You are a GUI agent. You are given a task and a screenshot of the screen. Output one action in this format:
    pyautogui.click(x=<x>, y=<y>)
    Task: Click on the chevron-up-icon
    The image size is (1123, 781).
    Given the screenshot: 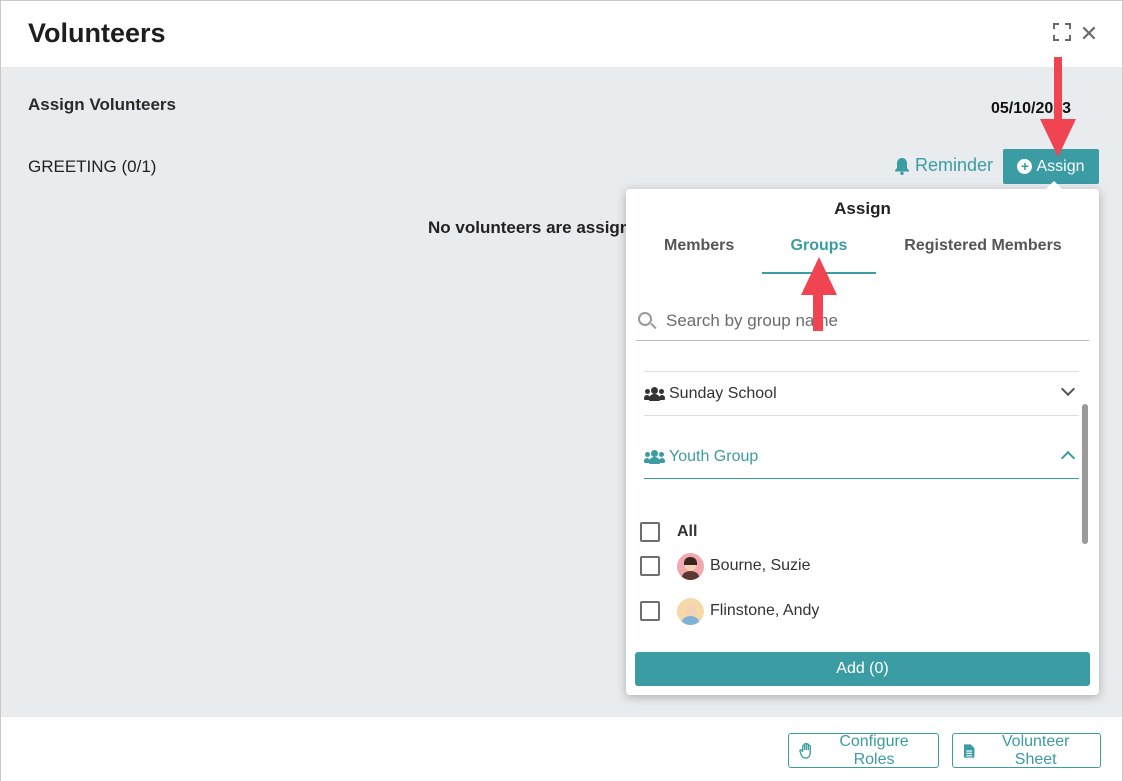 What is the action you would take?
    pyautogui.click(x=1068, y=458)
    